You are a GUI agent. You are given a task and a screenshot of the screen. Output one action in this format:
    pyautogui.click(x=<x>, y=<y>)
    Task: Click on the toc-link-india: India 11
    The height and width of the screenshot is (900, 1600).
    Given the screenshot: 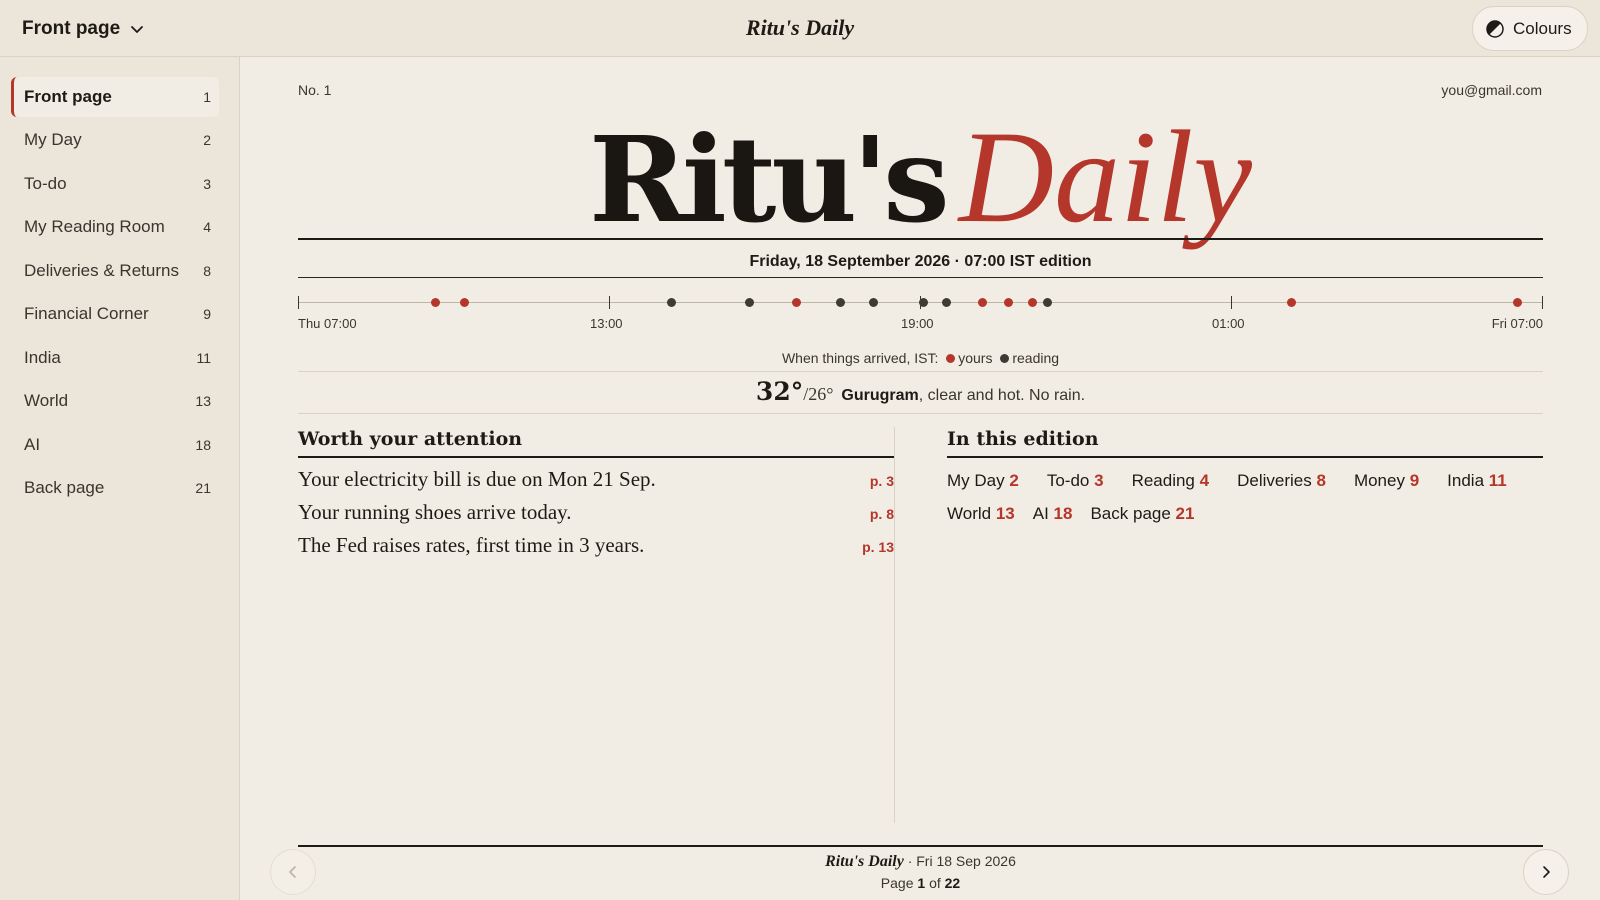 What is the action you would take?
    pyautogui.click(x=1477, y=486)
    